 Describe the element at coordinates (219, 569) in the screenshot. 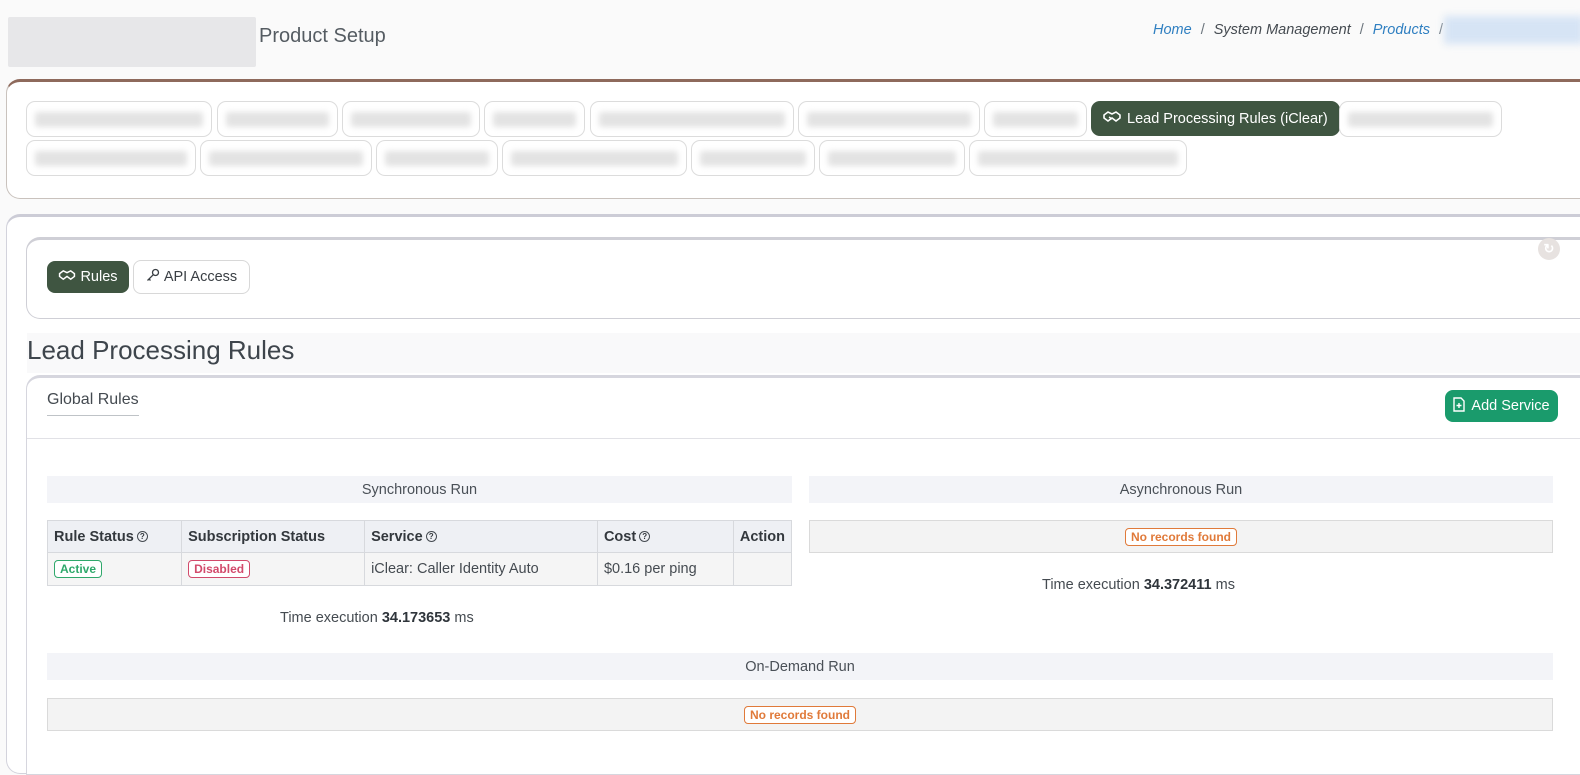

I see `status-badge-disabled: Disabled` at that location.